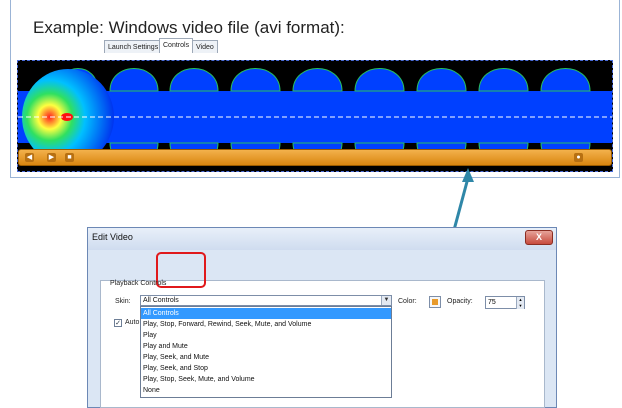  I want to click on color-picker-button, so click(435, 302).